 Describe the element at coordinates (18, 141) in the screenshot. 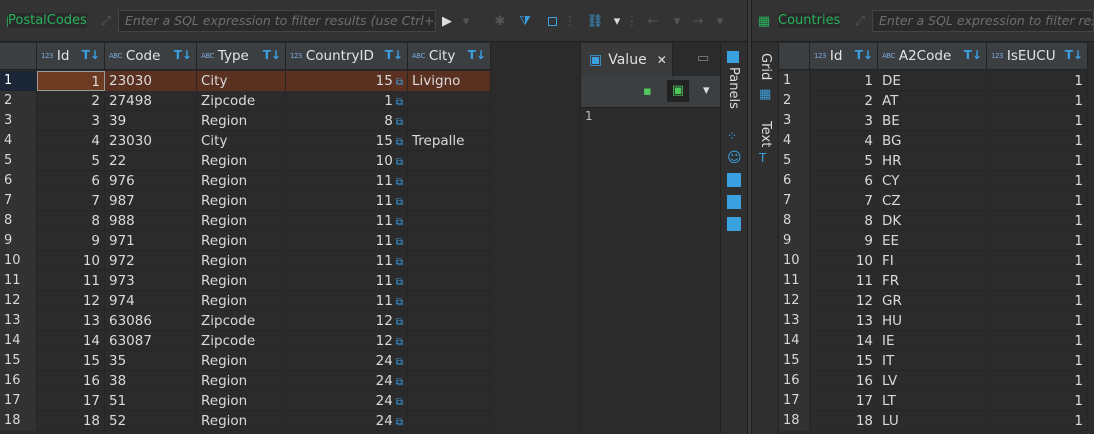

I see `row-number: 4` at that location.